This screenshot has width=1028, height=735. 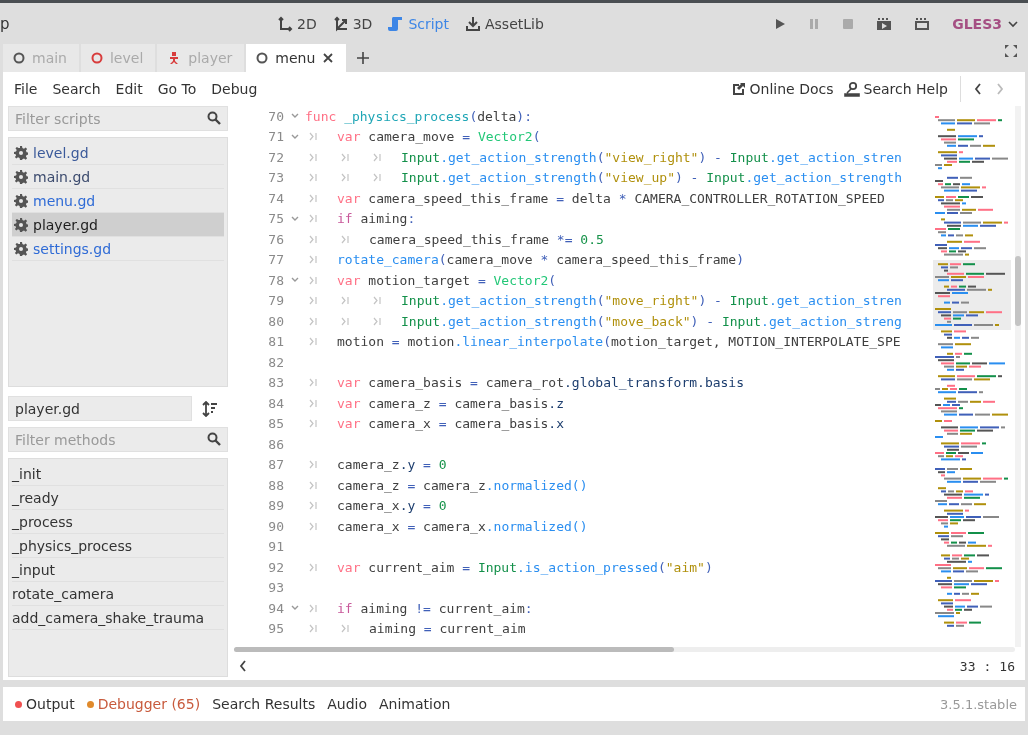 What do you see at coordinates (360, 342) in the screenshot?
I see `code-token: motion` at bounding box center [360, 342].